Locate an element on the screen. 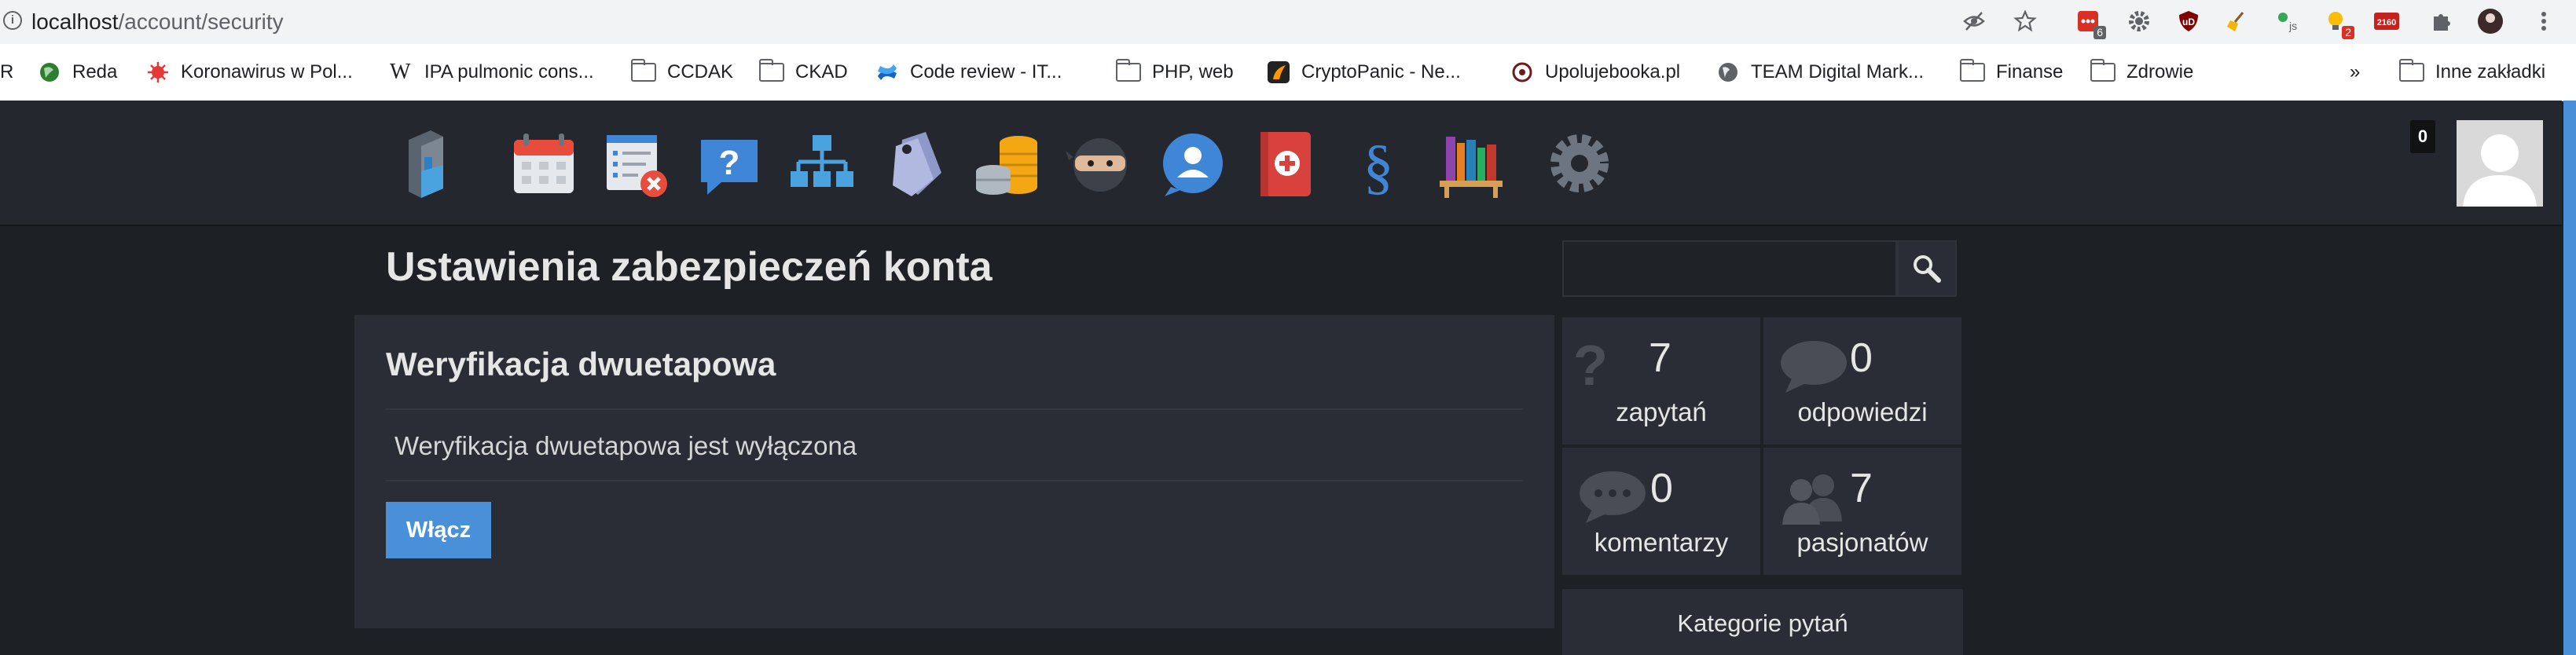 Image resolution: width=2576 pixels, height=655 pixels. scrollbar is located at coordinates (2569, 378).